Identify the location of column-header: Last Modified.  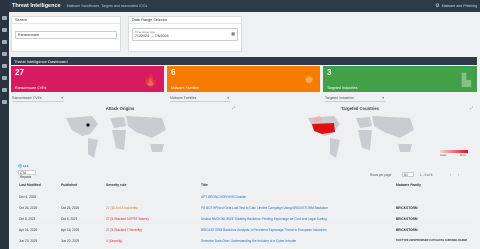
(30, 185).